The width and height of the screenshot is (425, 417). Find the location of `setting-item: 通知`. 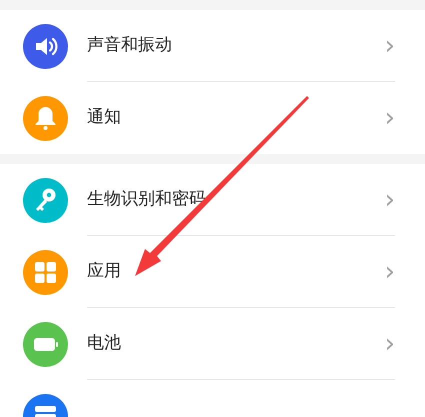

setting-item: 通知 is located at coordinates (236, 118).